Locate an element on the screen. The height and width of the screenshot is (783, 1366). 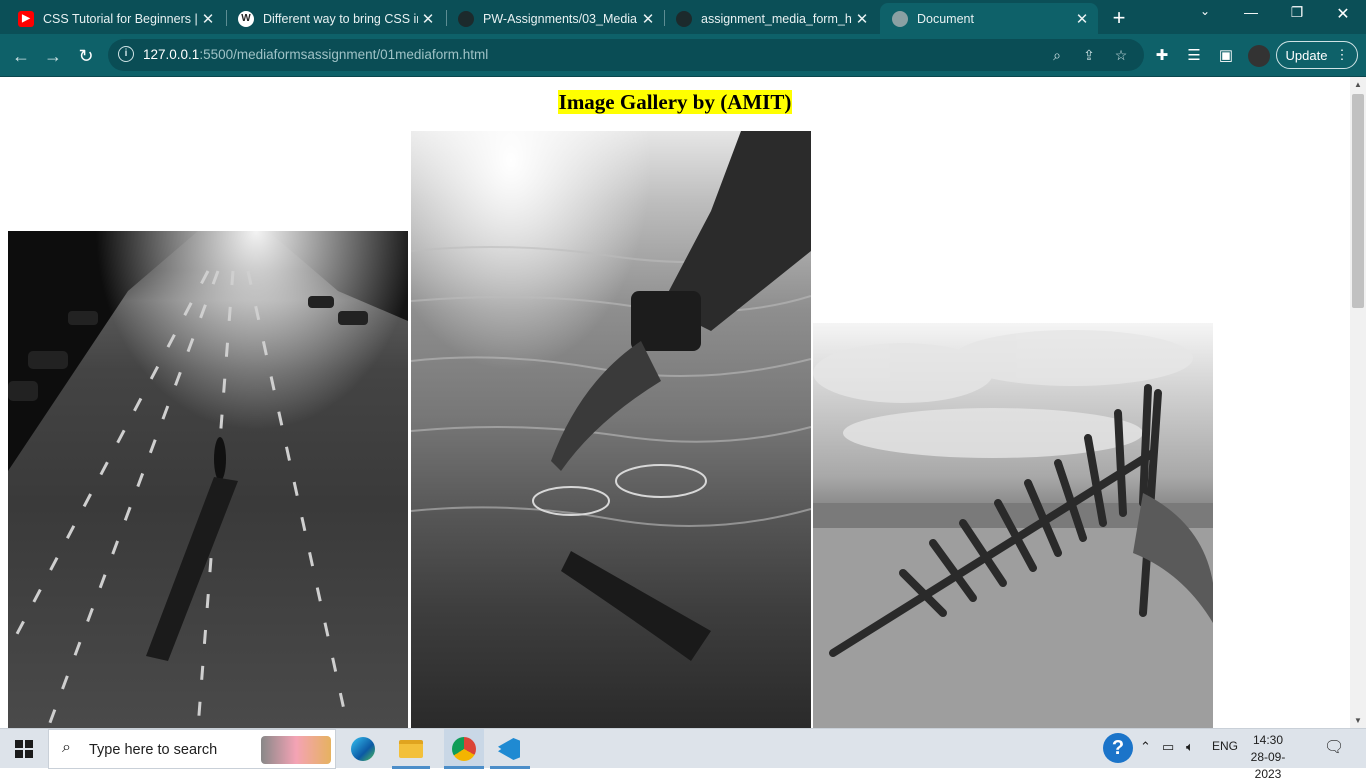
tab-css-tutorial: ▶ CSS Tutorial for Beginners | C ✕ is located at coordinates (115, 18).